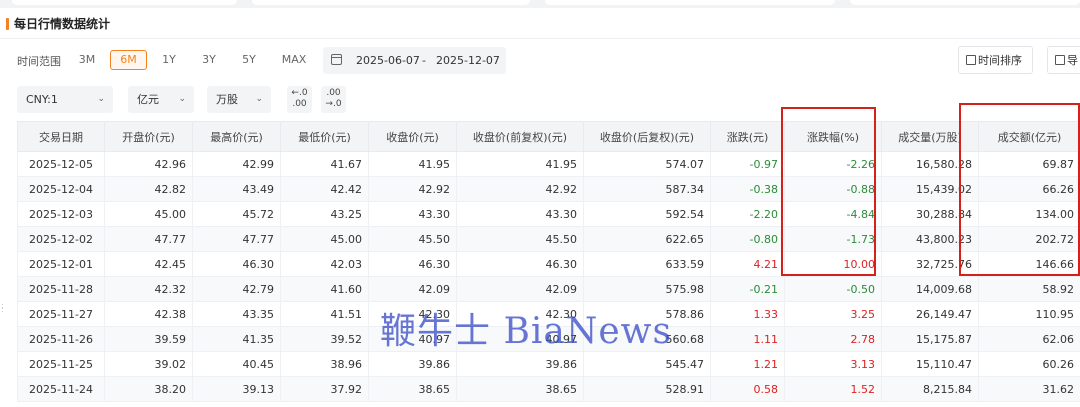 The height and width of the screenshot is (407, 1080). Describe the element at coordinates (299, 99) in the screenshot. I see `decrease-decimal-button: ←.0 .00` at that location.